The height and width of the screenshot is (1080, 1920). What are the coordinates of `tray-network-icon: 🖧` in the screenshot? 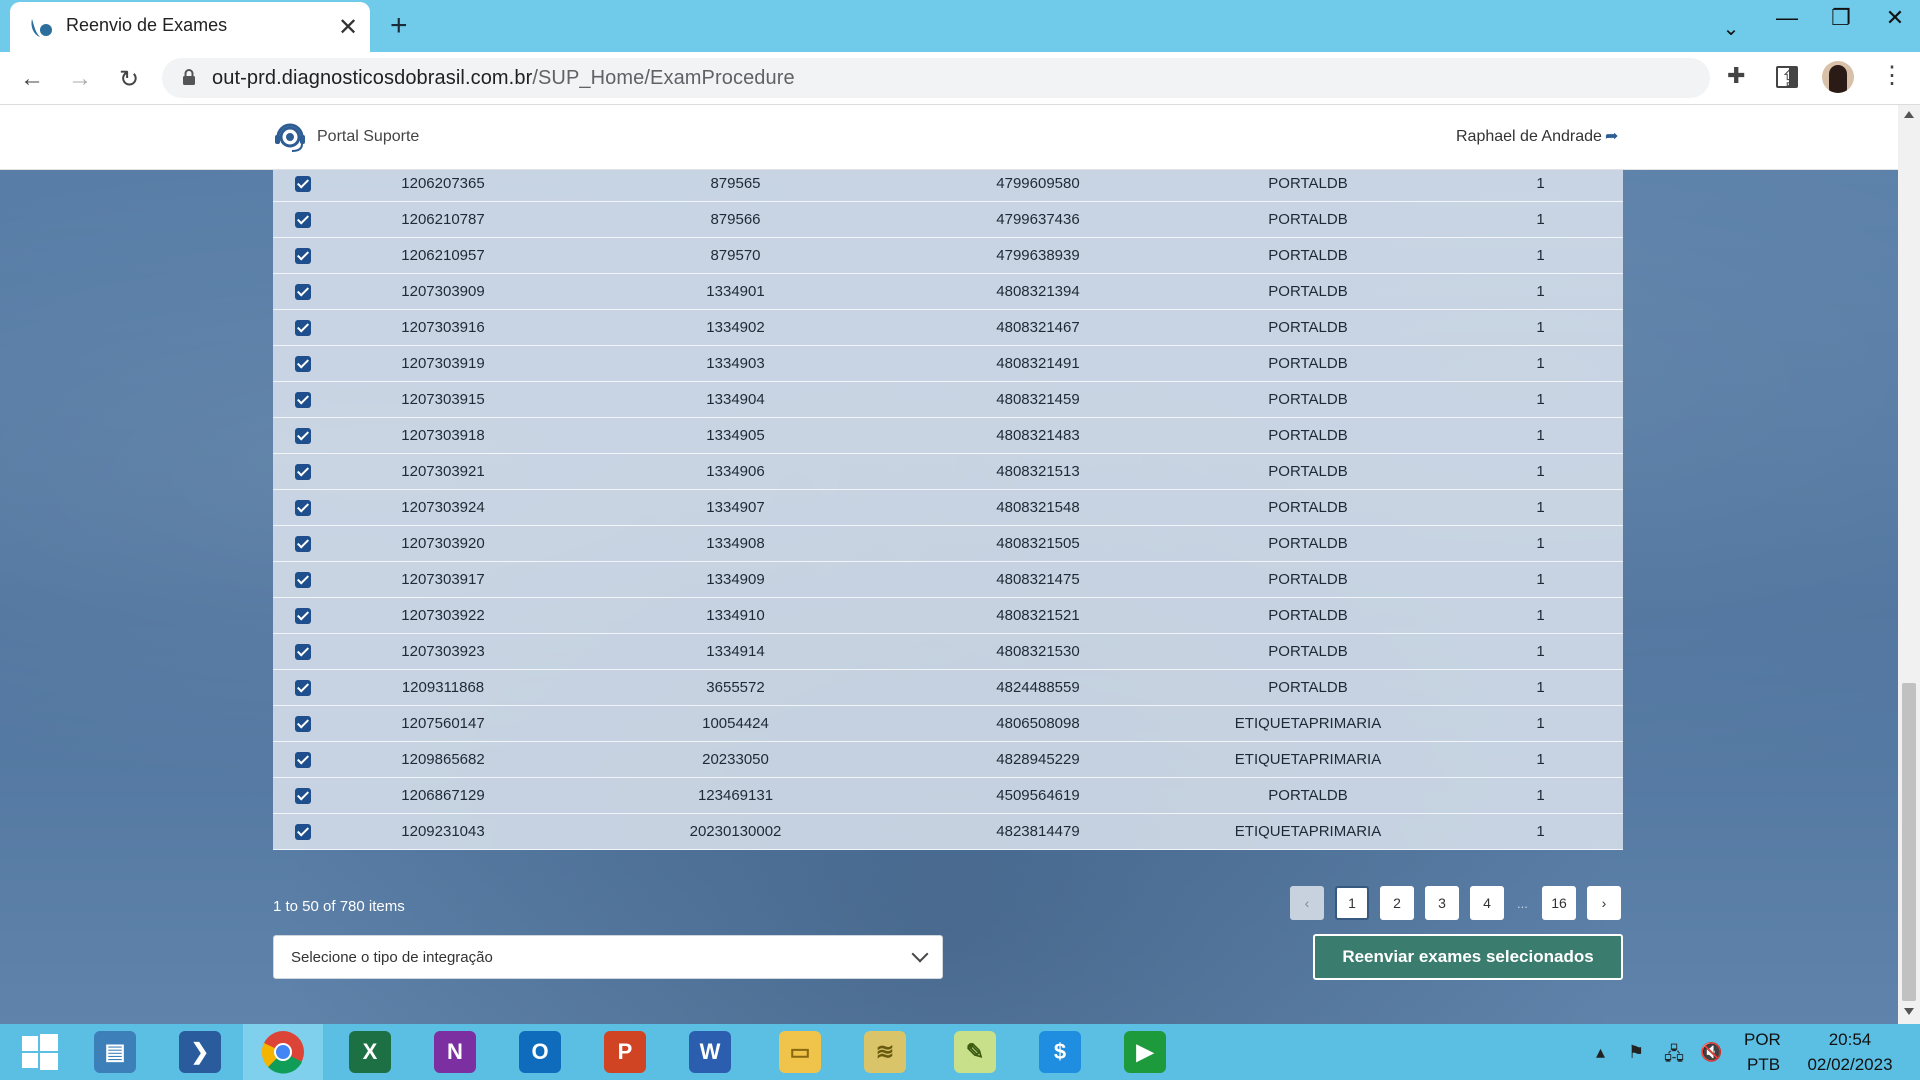 It's located at (1674, 1057).